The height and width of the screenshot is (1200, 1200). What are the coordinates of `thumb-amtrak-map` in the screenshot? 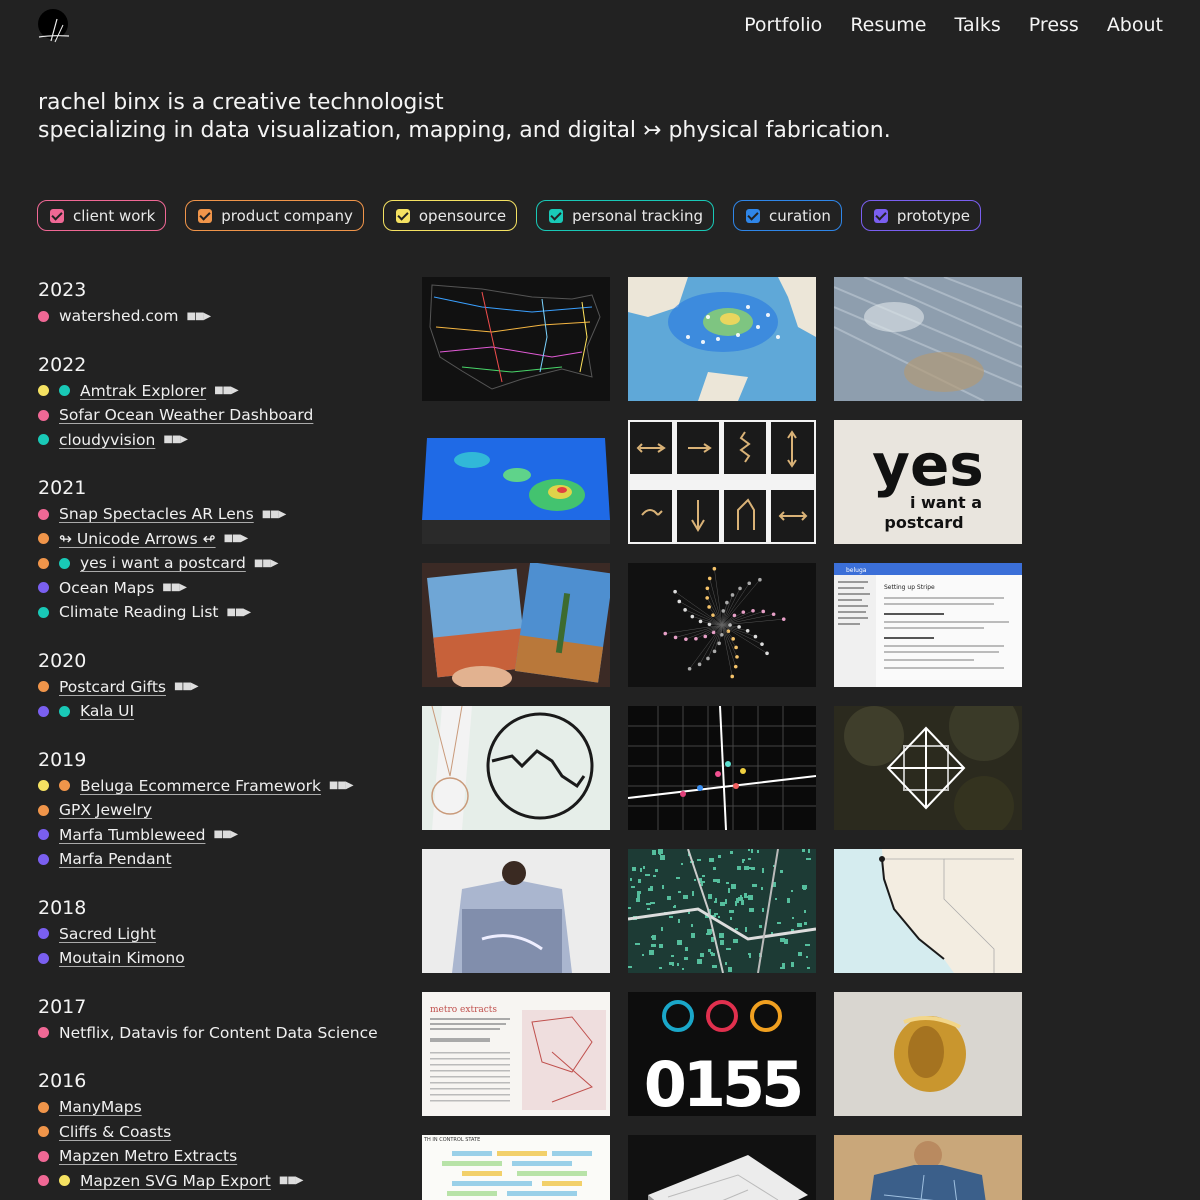 It's located at (516, 339).